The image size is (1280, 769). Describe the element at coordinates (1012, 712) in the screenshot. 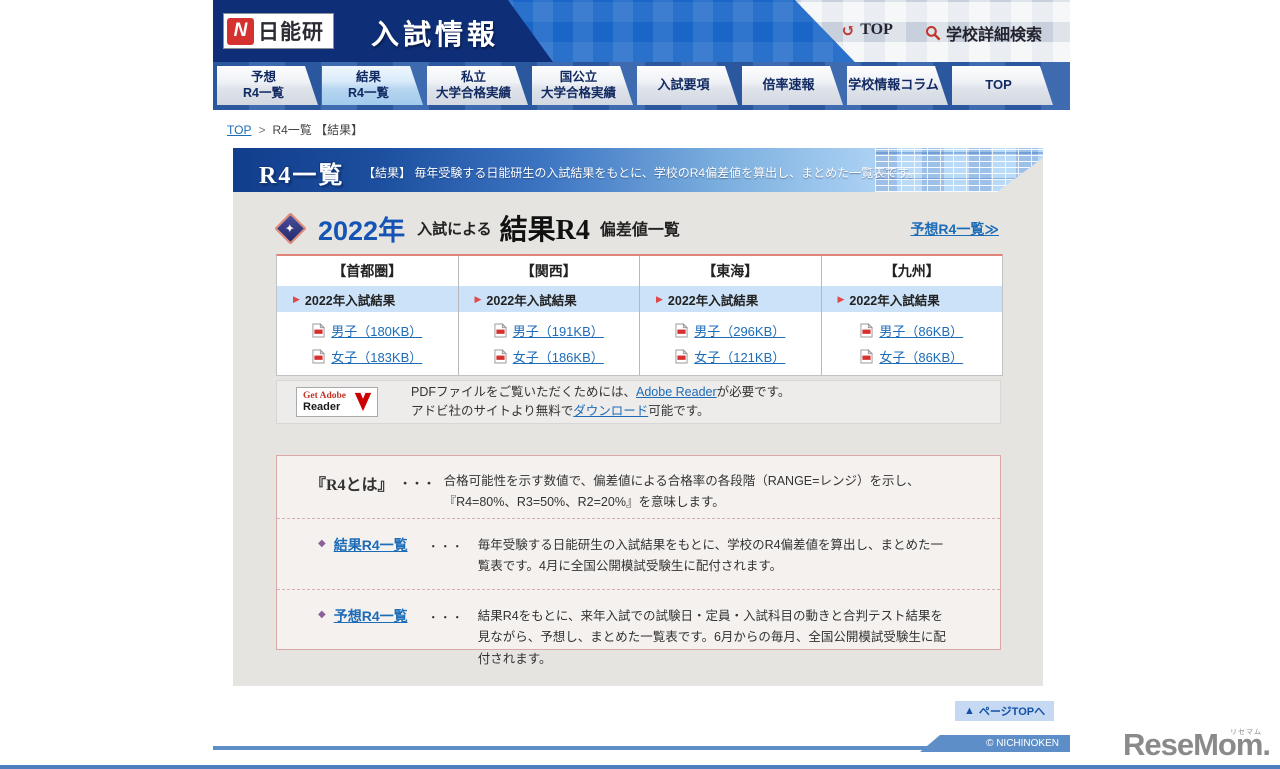

I see `page-top-label: ページTOPへ` at that location.